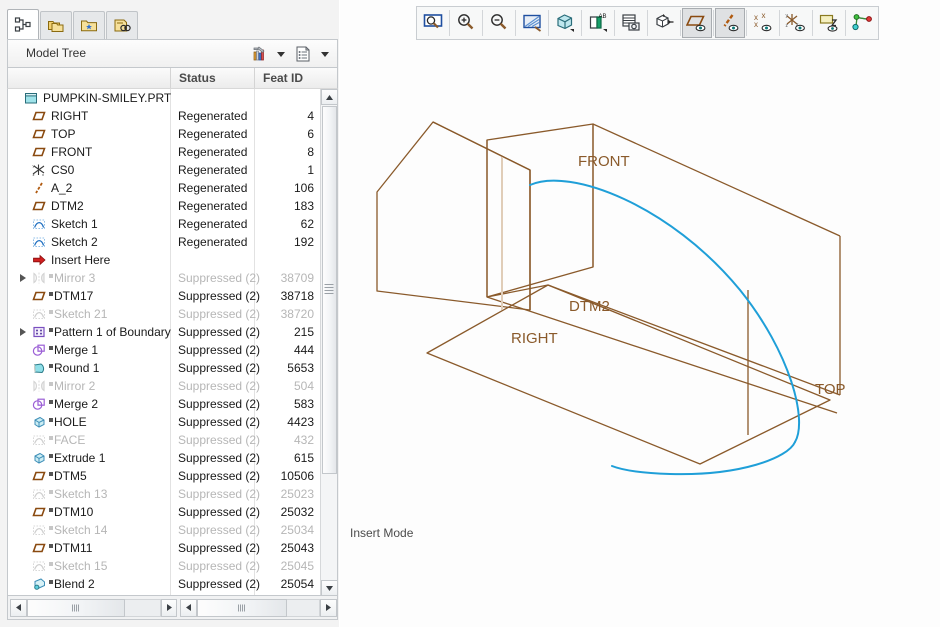 The image size is (940, 627). What do you see at coordinates (517, 291) in the screenshot?
I see `plane-edge-top-left` at bounding box center [517, 291].